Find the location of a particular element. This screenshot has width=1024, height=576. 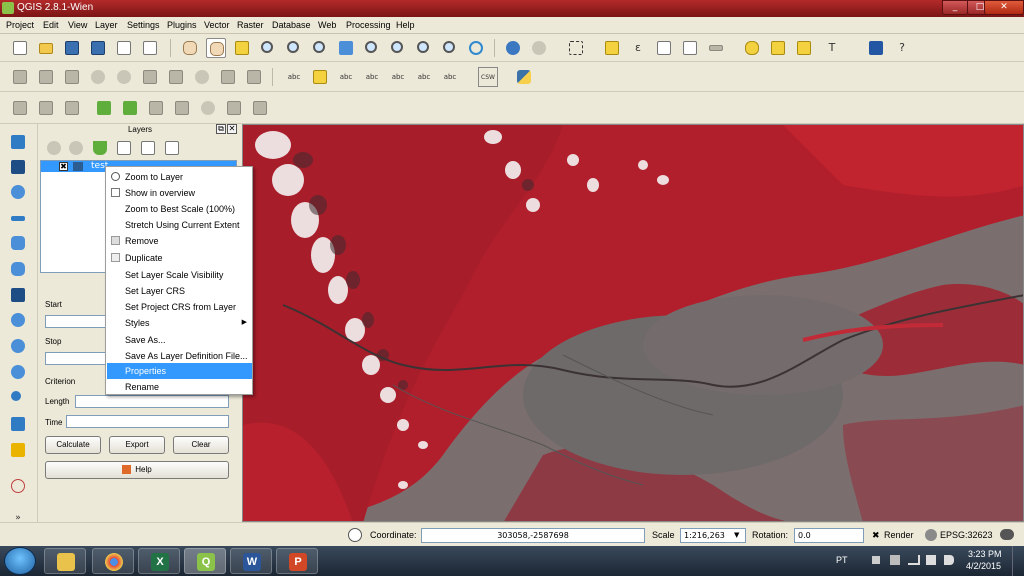

close-button: ✕ is located at coordinates (1004, 7).